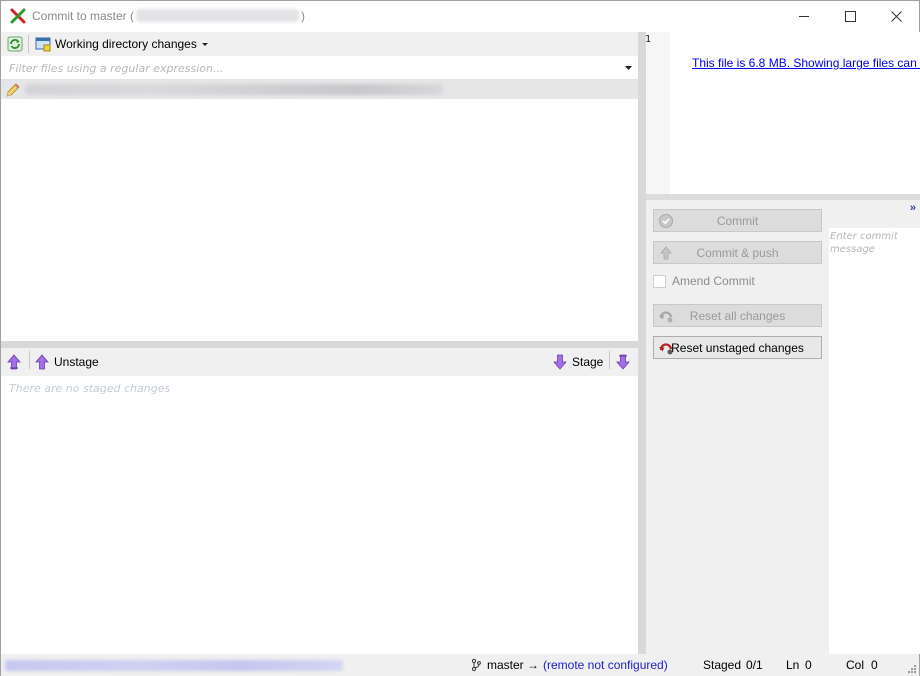  I want to click on redacted-repo-path, so click(218, 15).